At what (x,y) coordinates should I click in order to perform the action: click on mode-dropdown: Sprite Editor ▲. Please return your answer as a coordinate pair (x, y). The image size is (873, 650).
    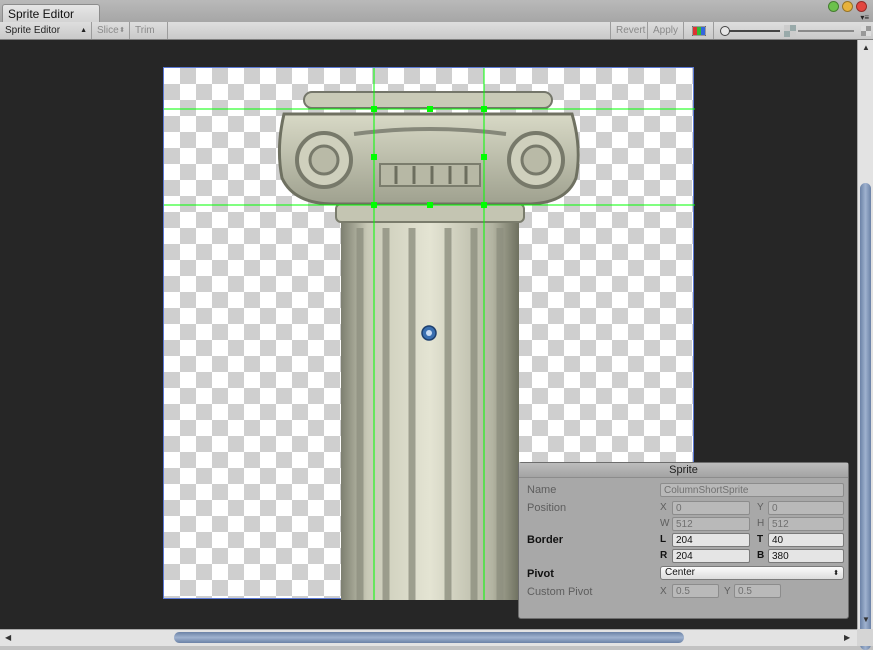
    Looking at the image, I should click on (46, 30).